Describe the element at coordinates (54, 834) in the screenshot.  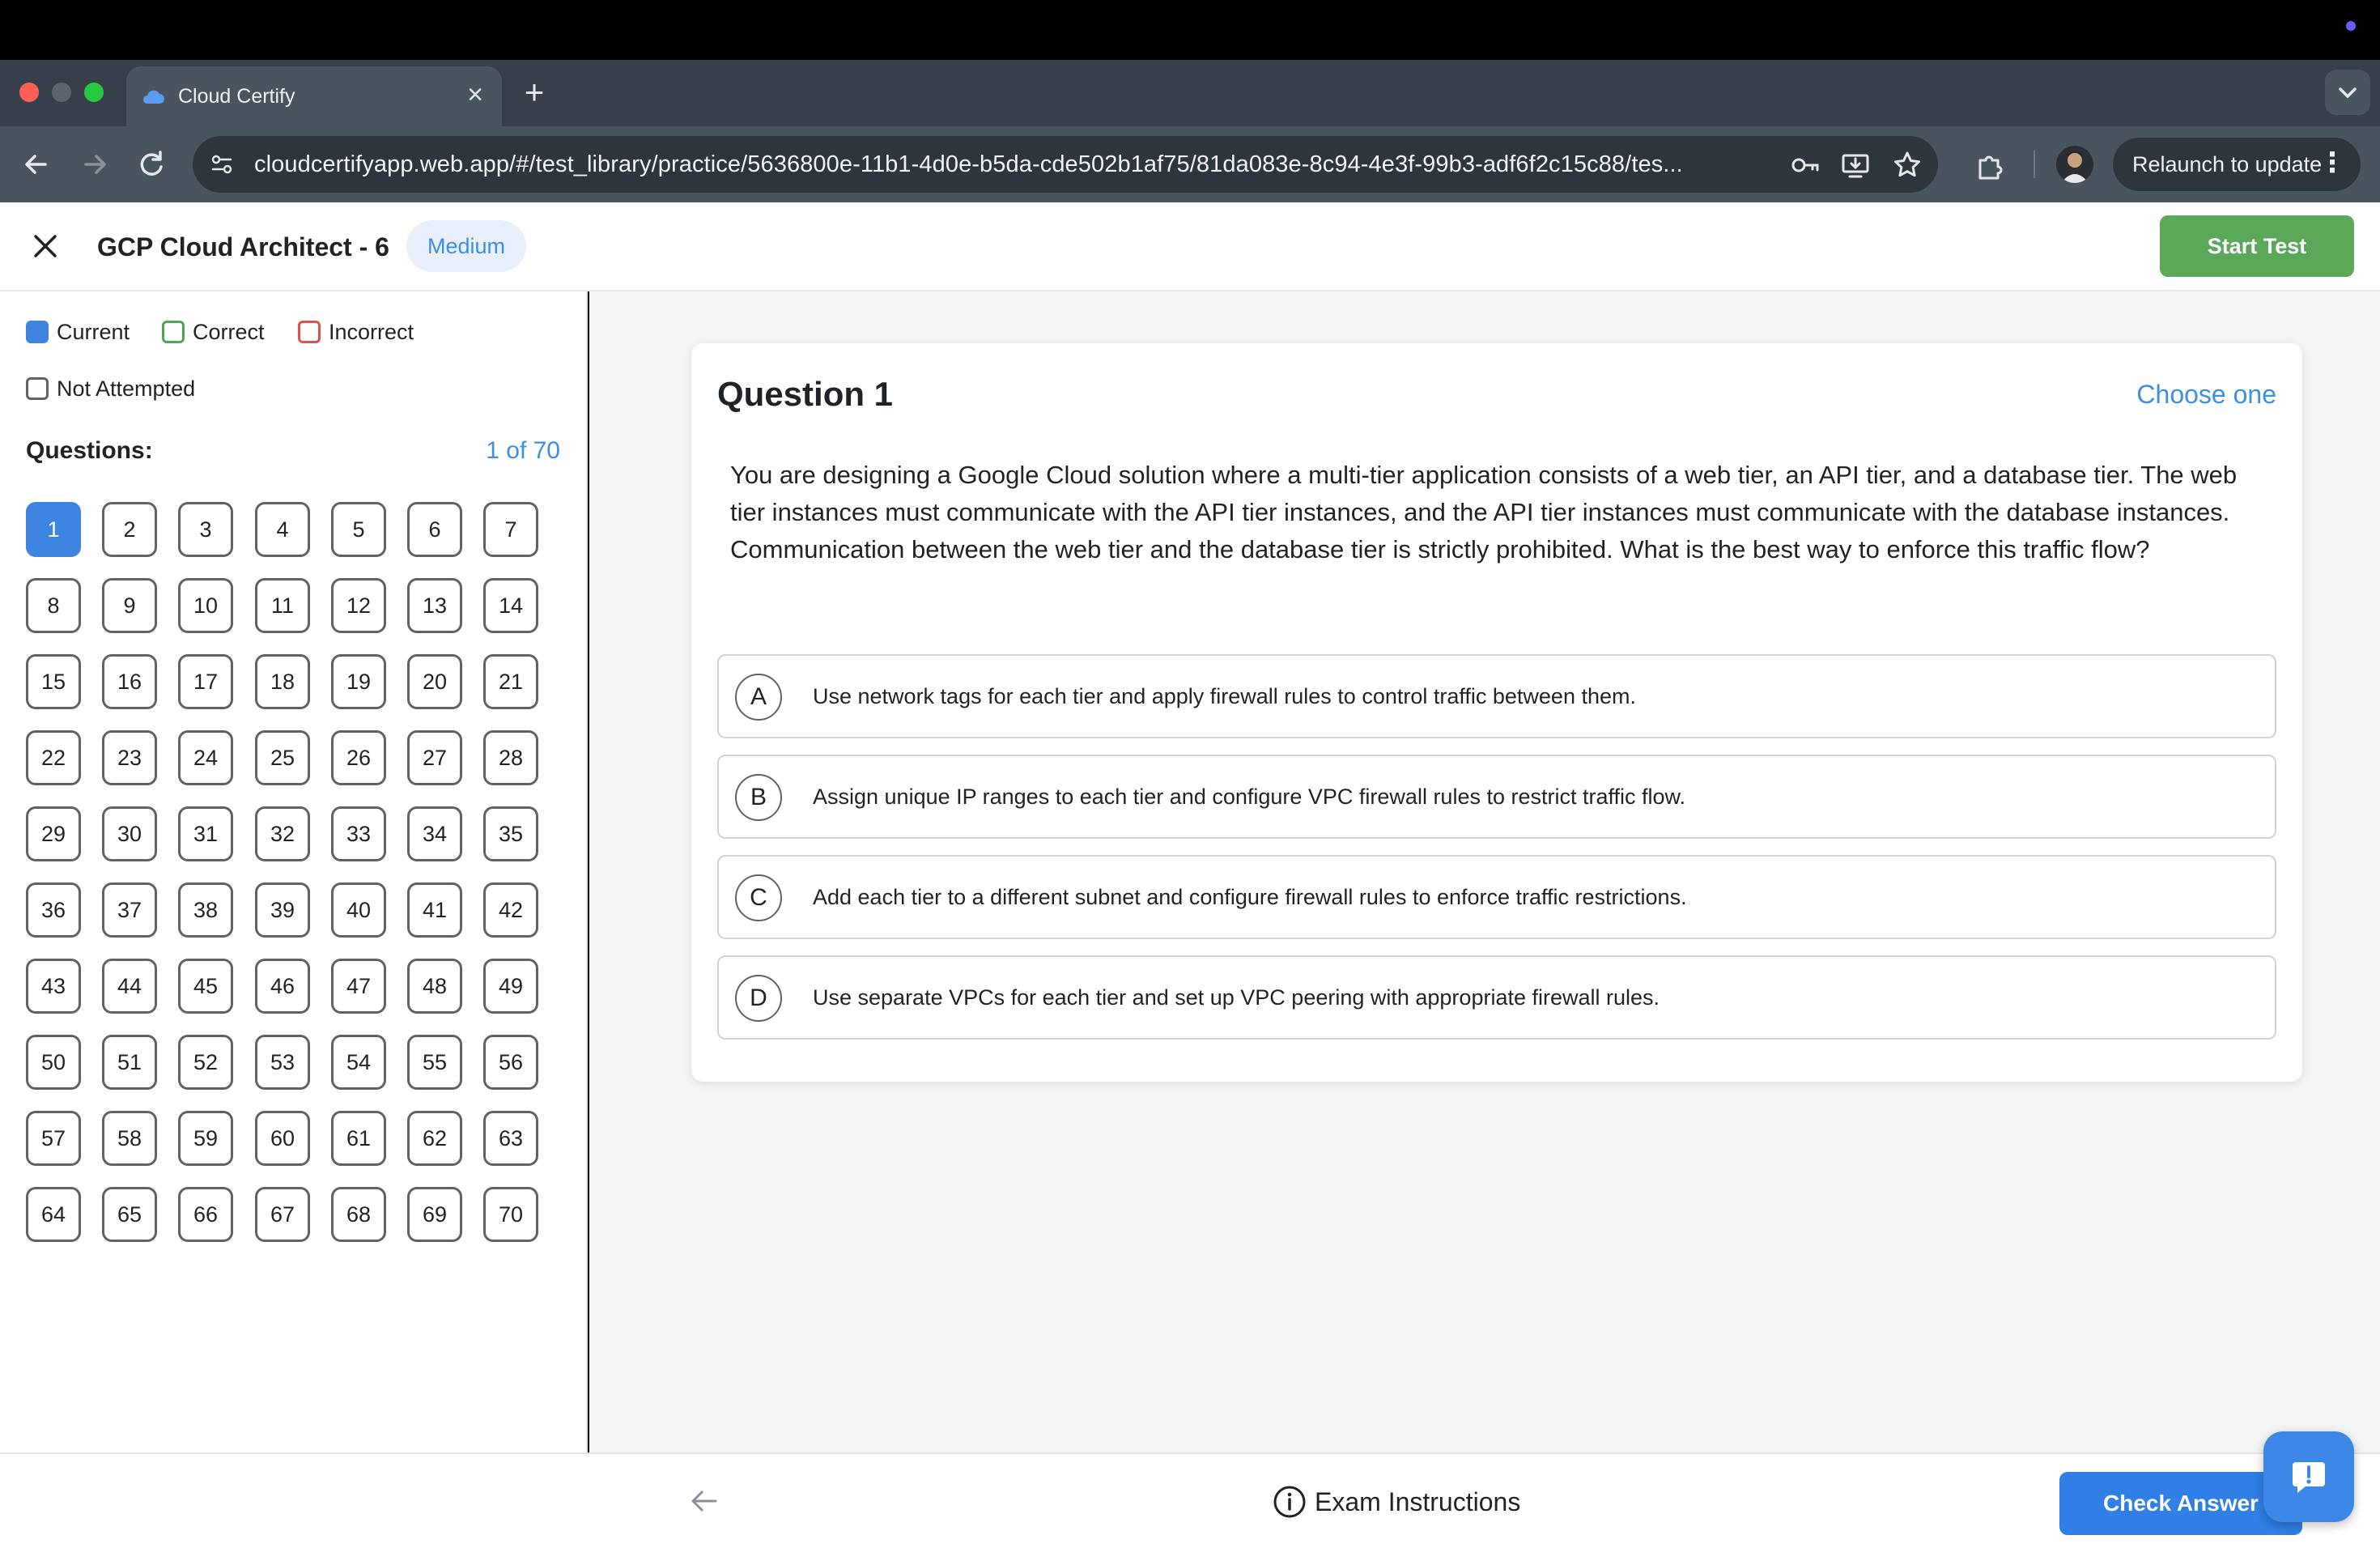
I see `question-nav-button: 29` at that location.